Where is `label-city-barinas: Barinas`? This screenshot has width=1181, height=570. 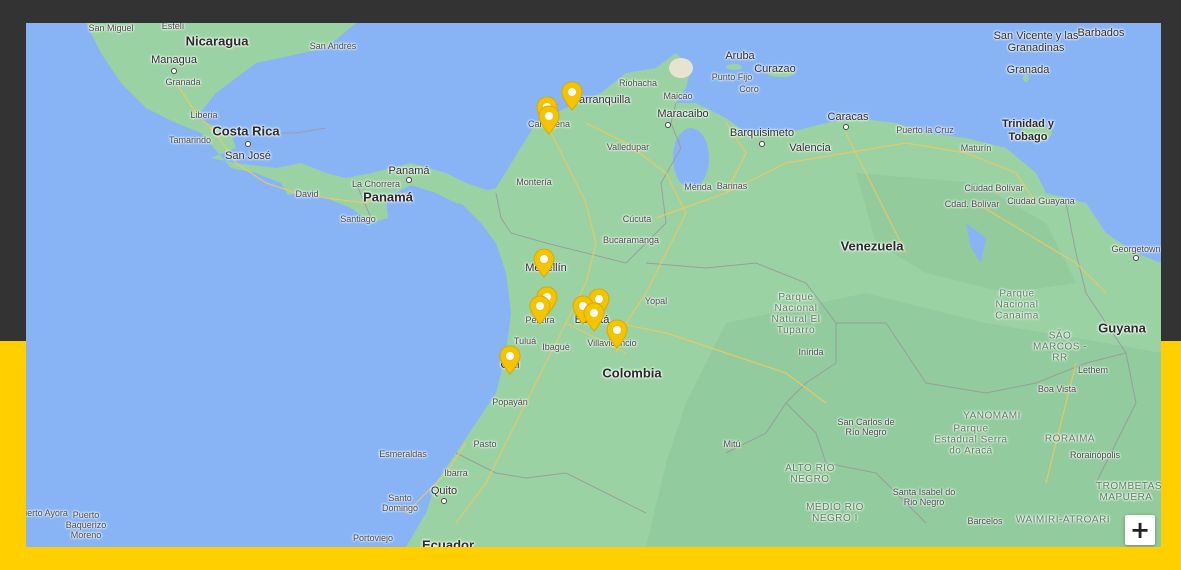
label-city-barinas: Barinas is located at coordinates (732, 186).